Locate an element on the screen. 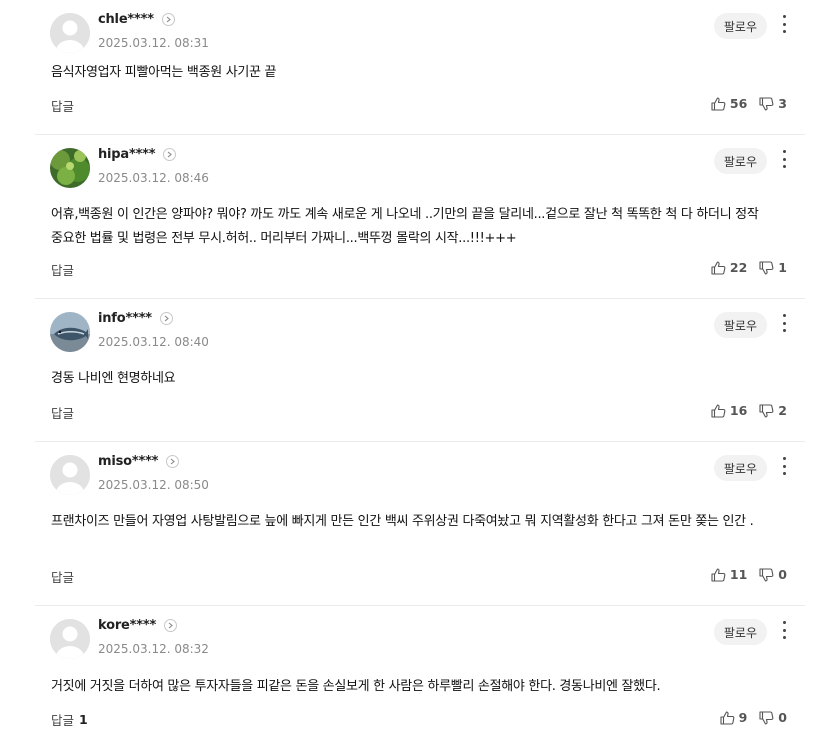  username: info**** is located at coordinates (125, 318).